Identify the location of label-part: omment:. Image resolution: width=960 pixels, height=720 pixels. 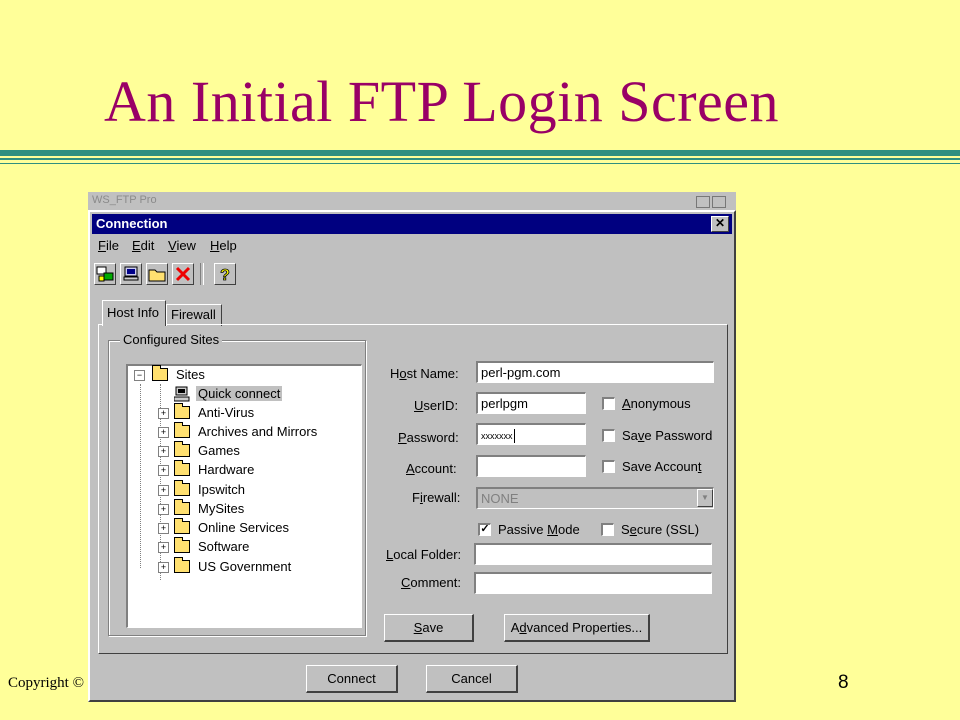
(435, 582).